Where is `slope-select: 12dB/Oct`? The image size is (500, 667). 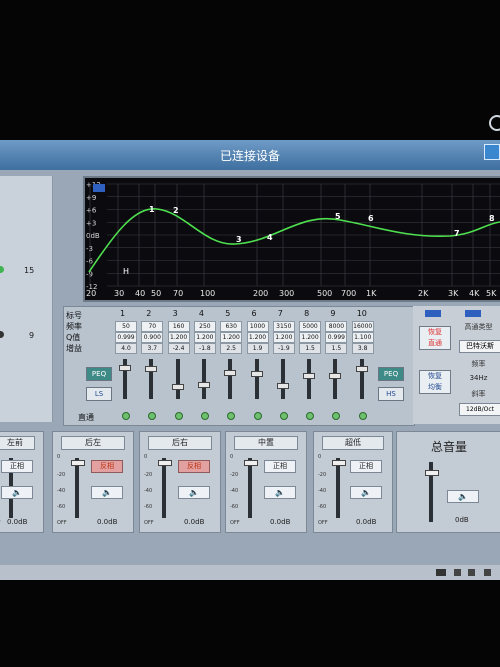 slope-select: 12dB/Oct is located at coordinates (479, 409).